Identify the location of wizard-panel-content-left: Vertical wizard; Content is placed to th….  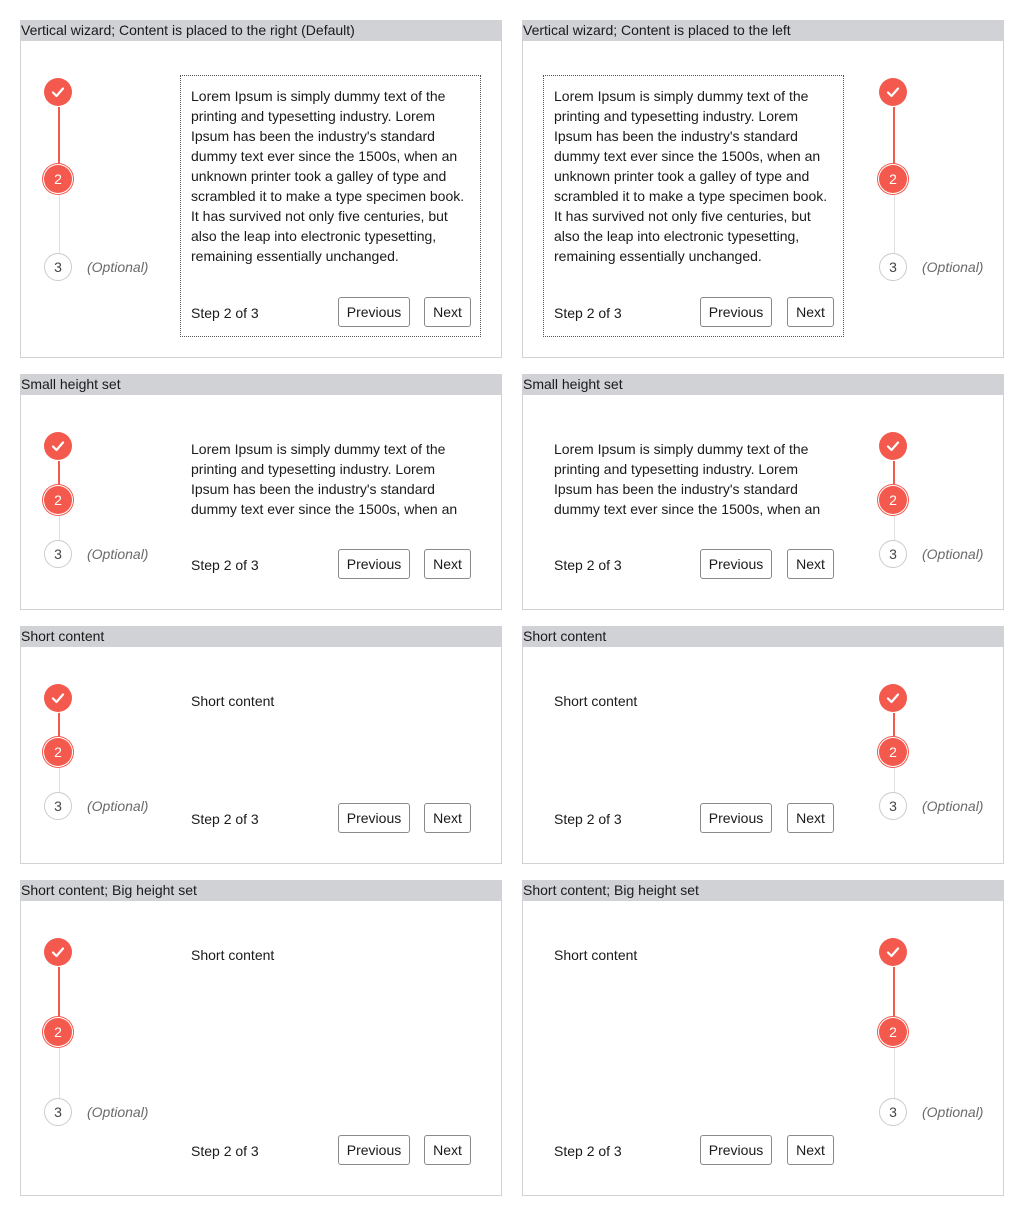
(763, 189).